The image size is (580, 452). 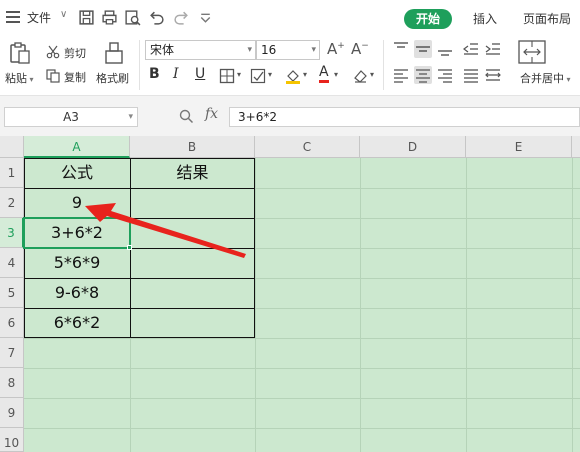 What do you see at coordinates (63, 14) in the screenshot?
I see `file-menu-chevron-icon: ∨` at bounding box center [63, 14].